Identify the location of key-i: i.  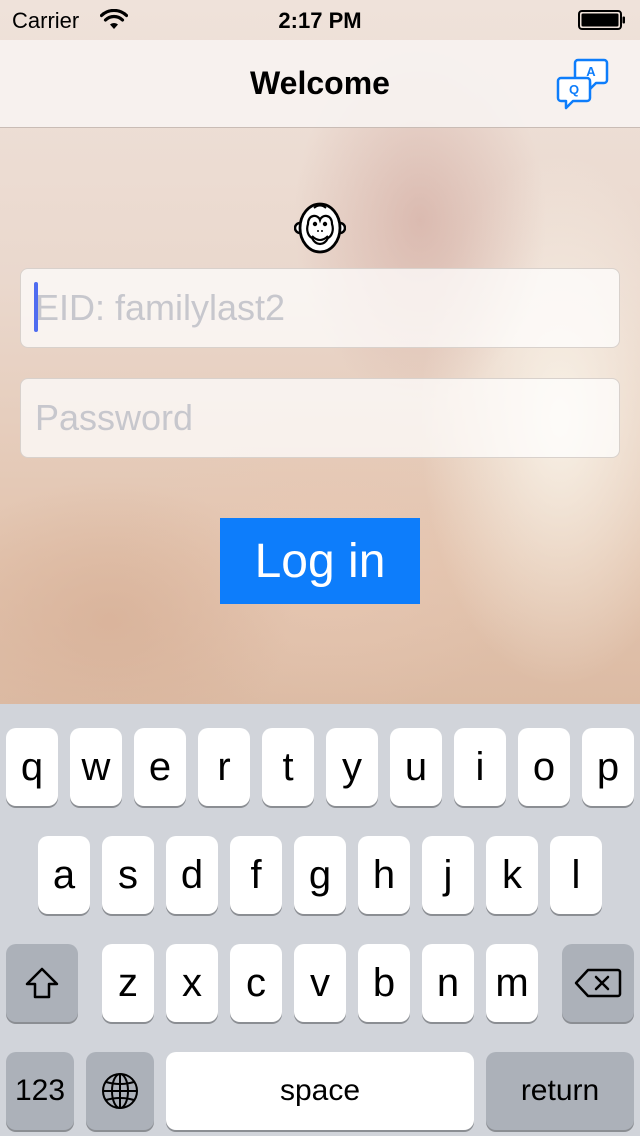
(480, 767).